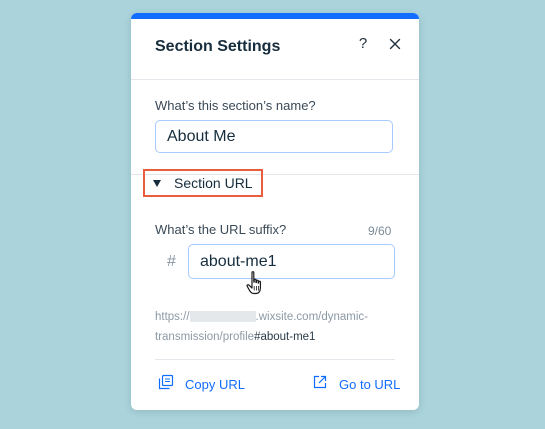 The height and width of the screenshot is (429, 545). Describe the element at coordinates (395, 44) in the screenshot. I see `close-icon` at that location.